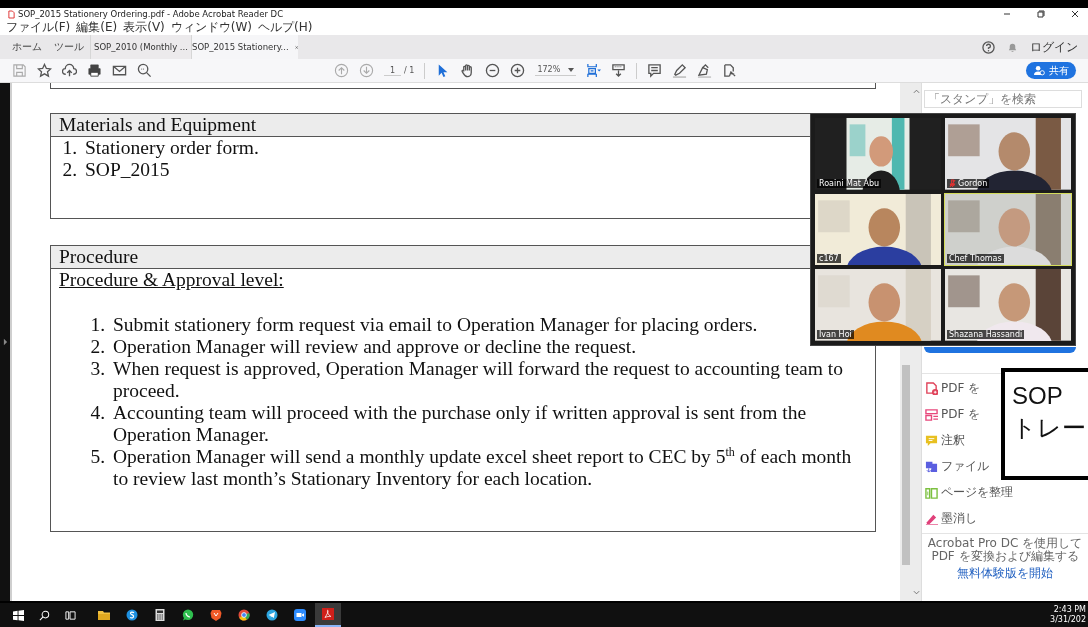  I want to click on video-tile: Chef Thomas, so click(1008, 229).